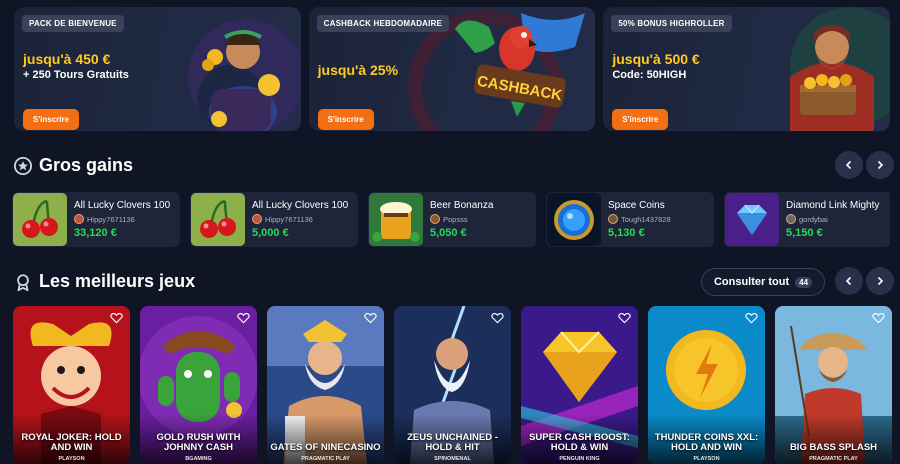 This screenshot has width=900, height=464. I want to click on promo-subline: Code: 50HIGH, so click(649, 75).